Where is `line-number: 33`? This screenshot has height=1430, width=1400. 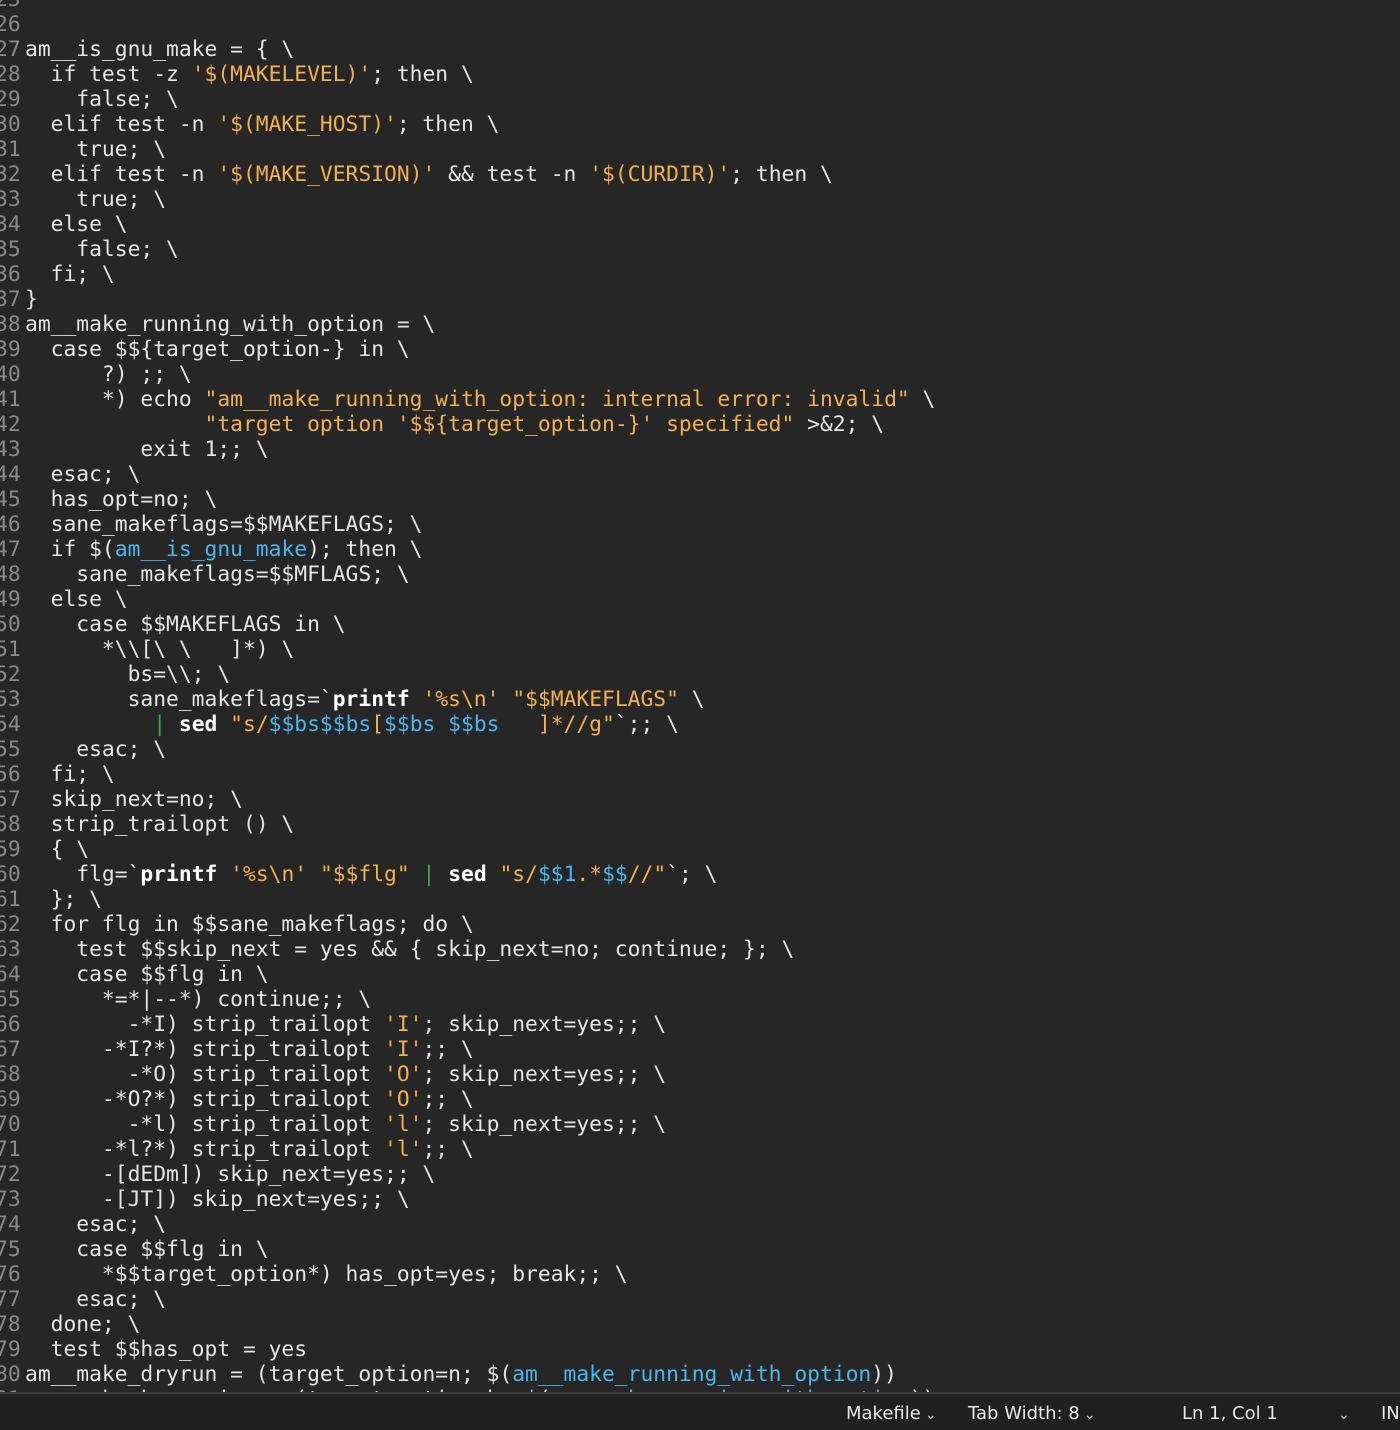
line-number: 33 is located at coordinates (10, 199).